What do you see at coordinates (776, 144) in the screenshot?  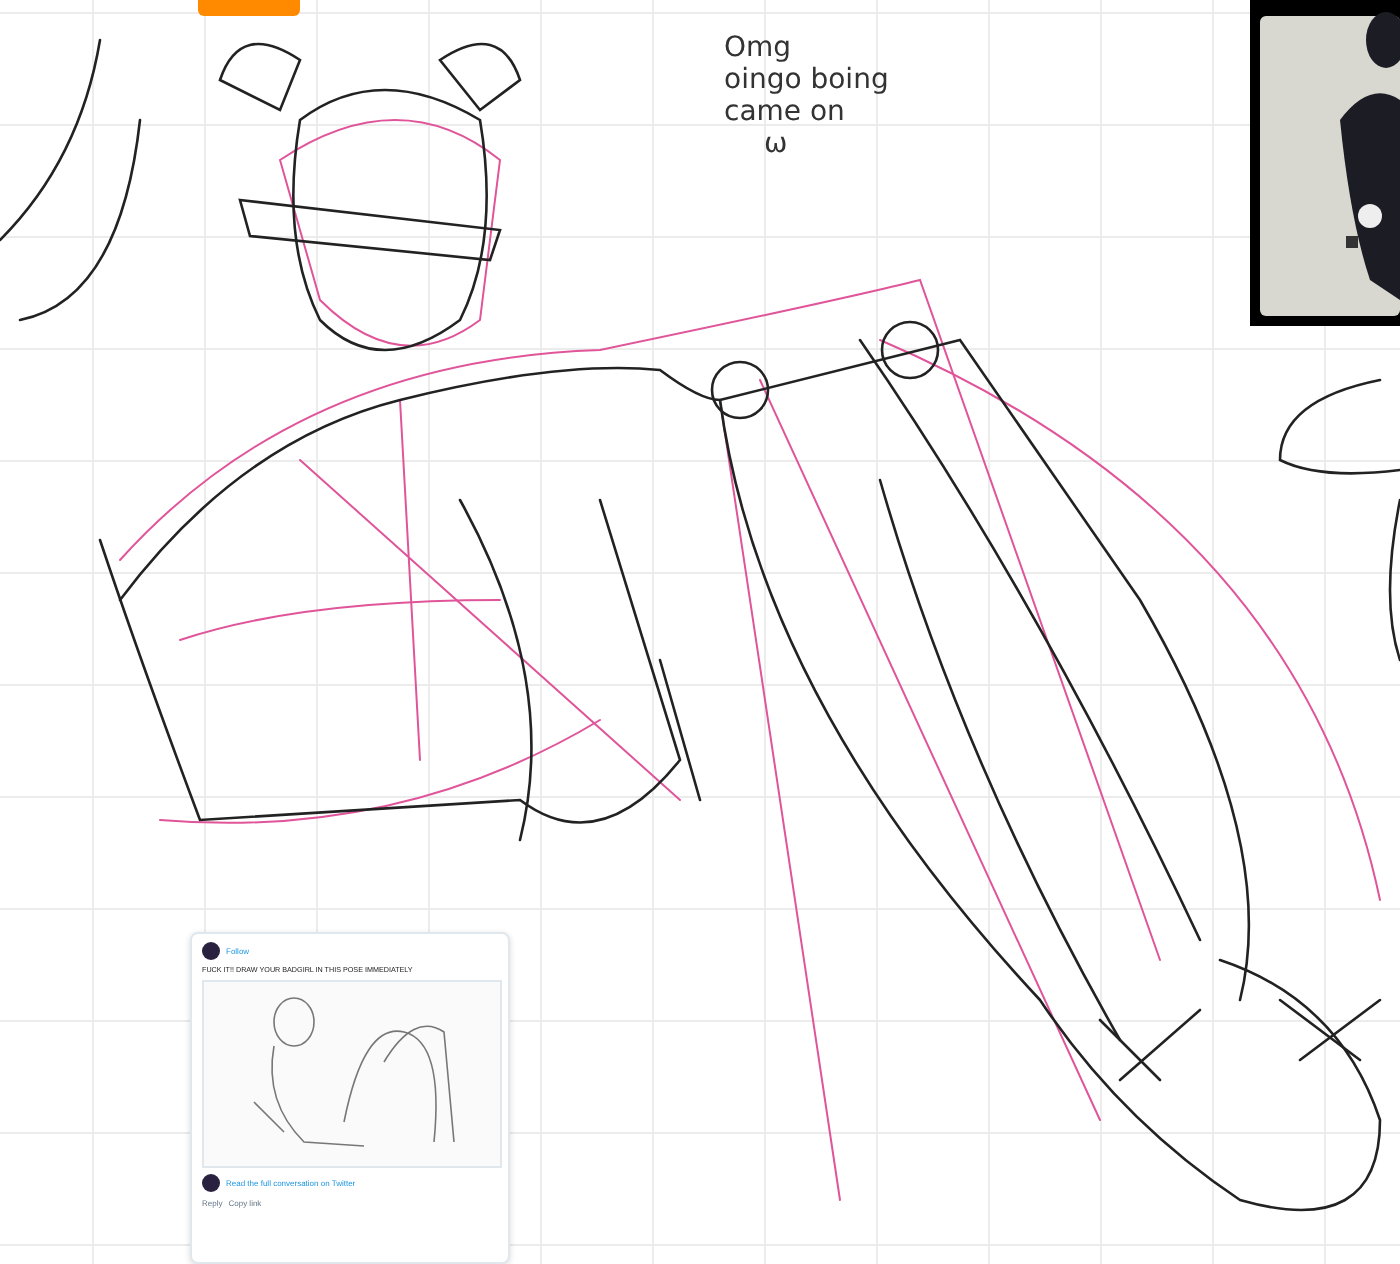 I see `handwritten-note: ω` at bounding box center [776, 144].